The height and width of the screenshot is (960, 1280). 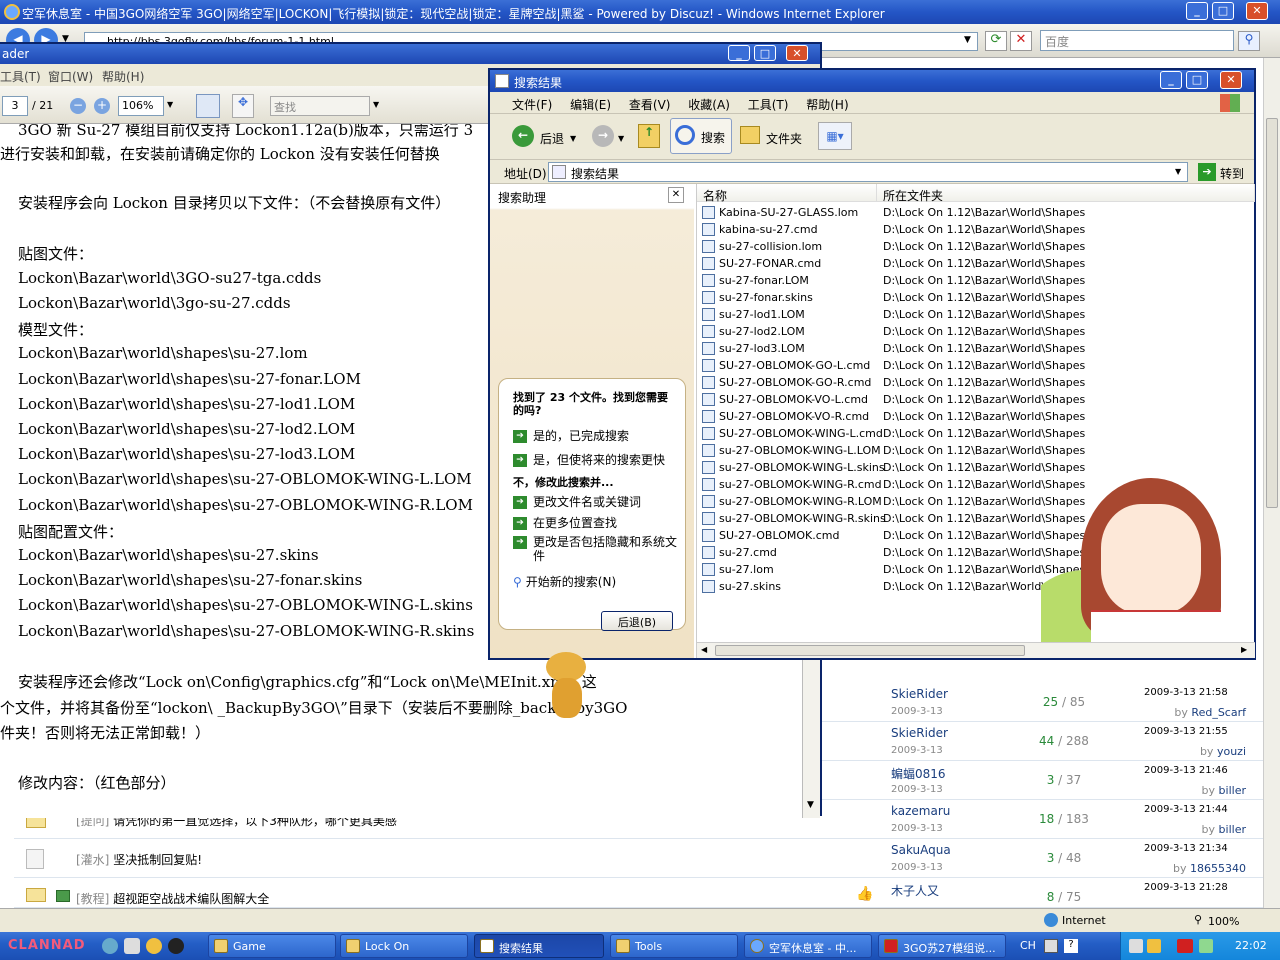 What do you see at coordinates (810, 805) in the screenshot?
I see `scroll-down-icon: ▼` at bounding box center [810, 805].